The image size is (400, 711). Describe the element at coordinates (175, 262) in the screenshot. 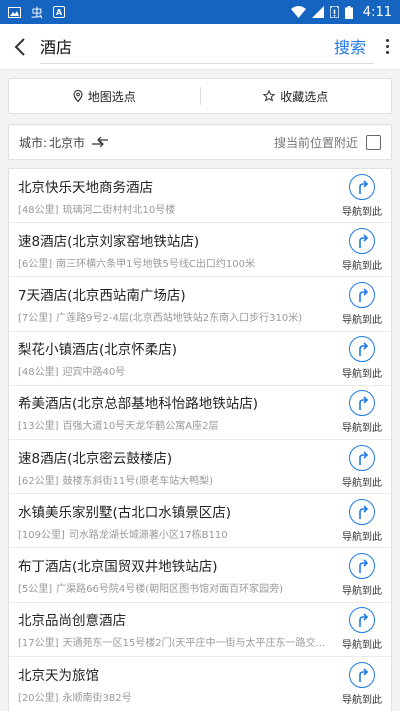

I see `result-address-line: [6公里] 南三环横六条甲1号地铁5号线C出口约100米` at that location.